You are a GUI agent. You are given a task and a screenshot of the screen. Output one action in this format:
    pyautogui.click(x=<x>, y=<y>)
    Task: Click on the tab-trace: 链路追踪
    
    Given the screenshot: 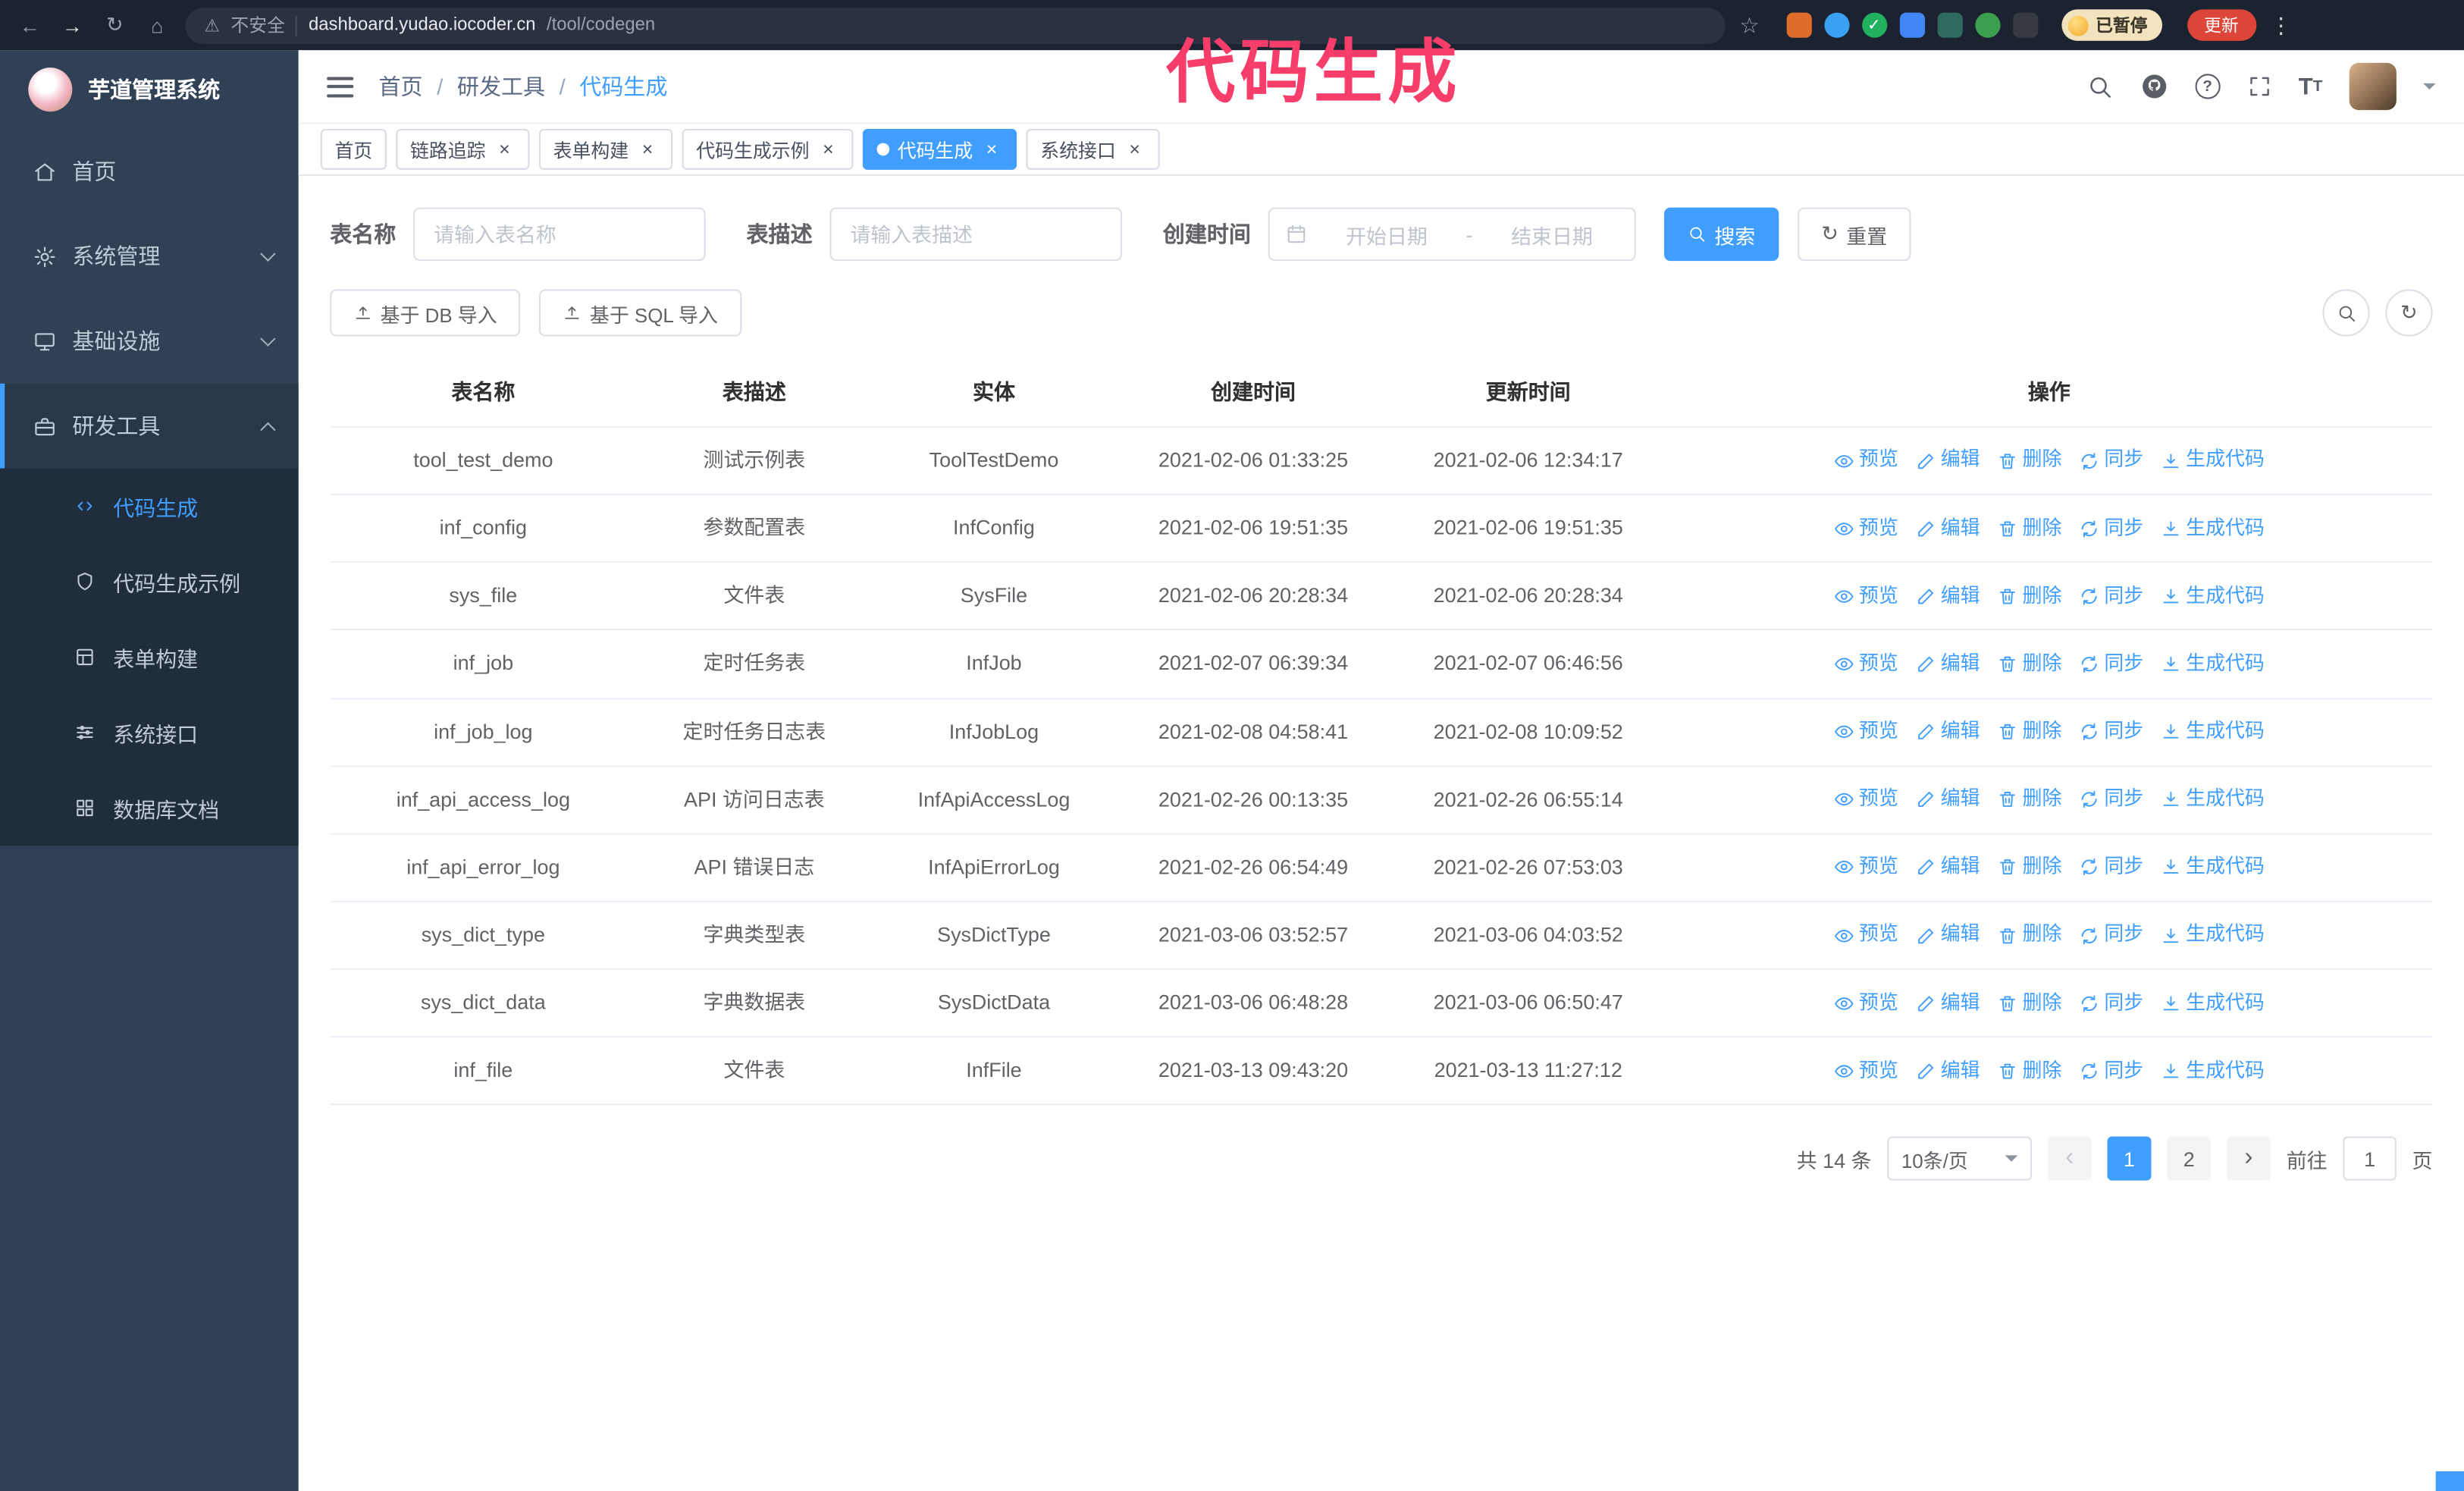 What is the action you would take?
    pyautogui.click(x=463, y=149)
    